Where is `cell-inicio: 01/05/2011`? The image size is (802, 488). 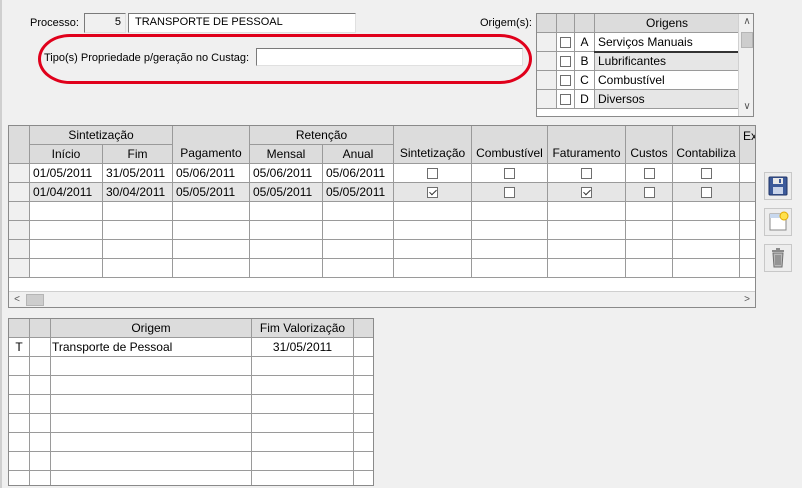 cell-inicio: 01/05/2011 is located at coordinates (66, 173).